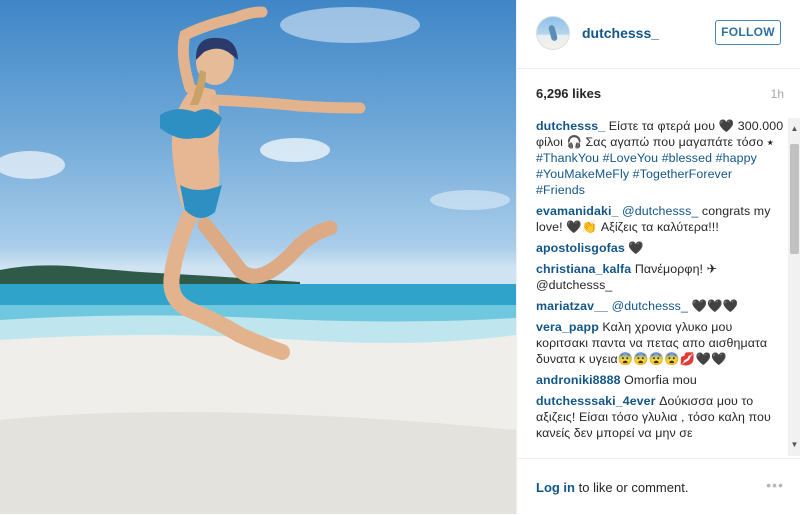 The width and height of the screenshot is (800, 515). What do you see at coordinates (577, 211) in the screenshot?
I see `comment-username: evamanidaki_` at bounding box center [577, 211].